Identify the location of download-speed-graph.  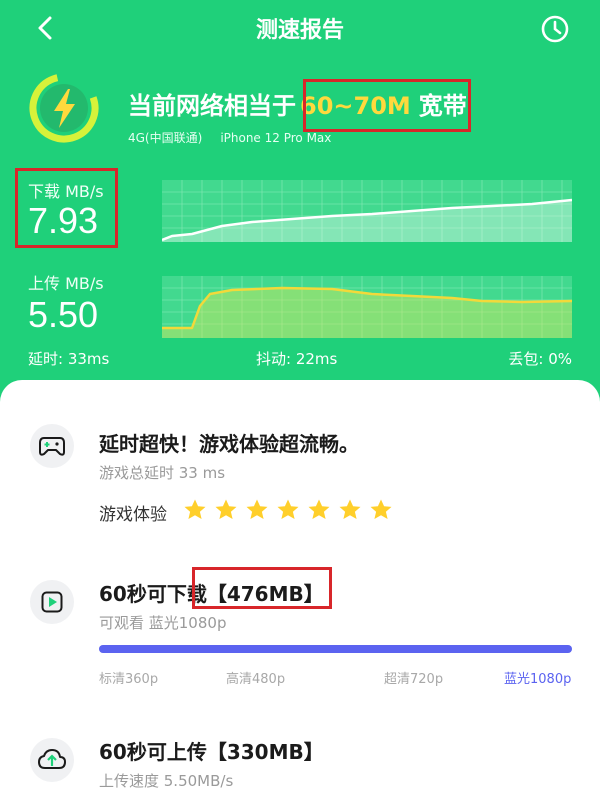
(367, 211).